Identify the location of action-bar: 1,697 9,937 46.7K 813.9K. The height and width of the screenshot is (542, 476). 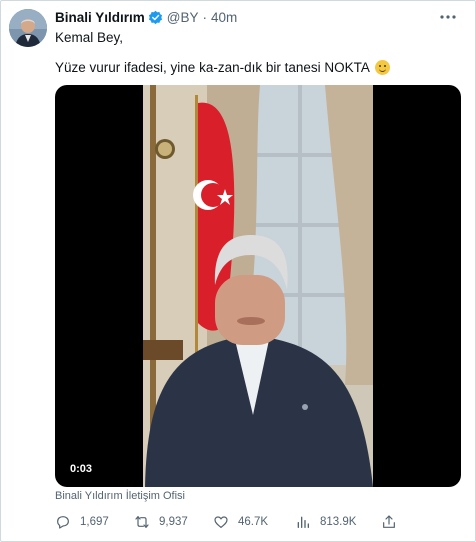
(260, 524).